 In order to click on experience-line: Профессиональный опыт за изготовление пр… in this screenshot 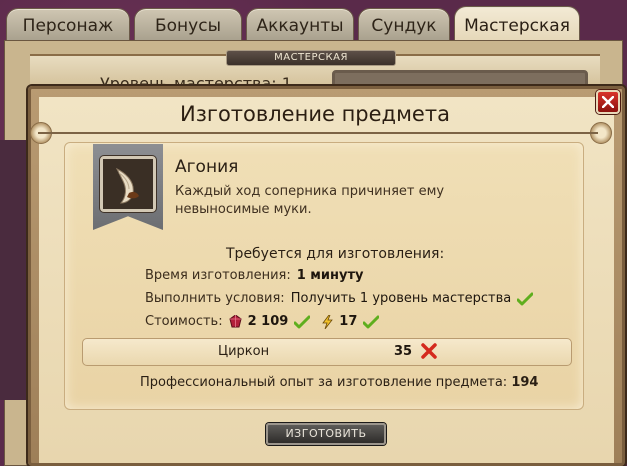, I will do `click(339, 382)`.